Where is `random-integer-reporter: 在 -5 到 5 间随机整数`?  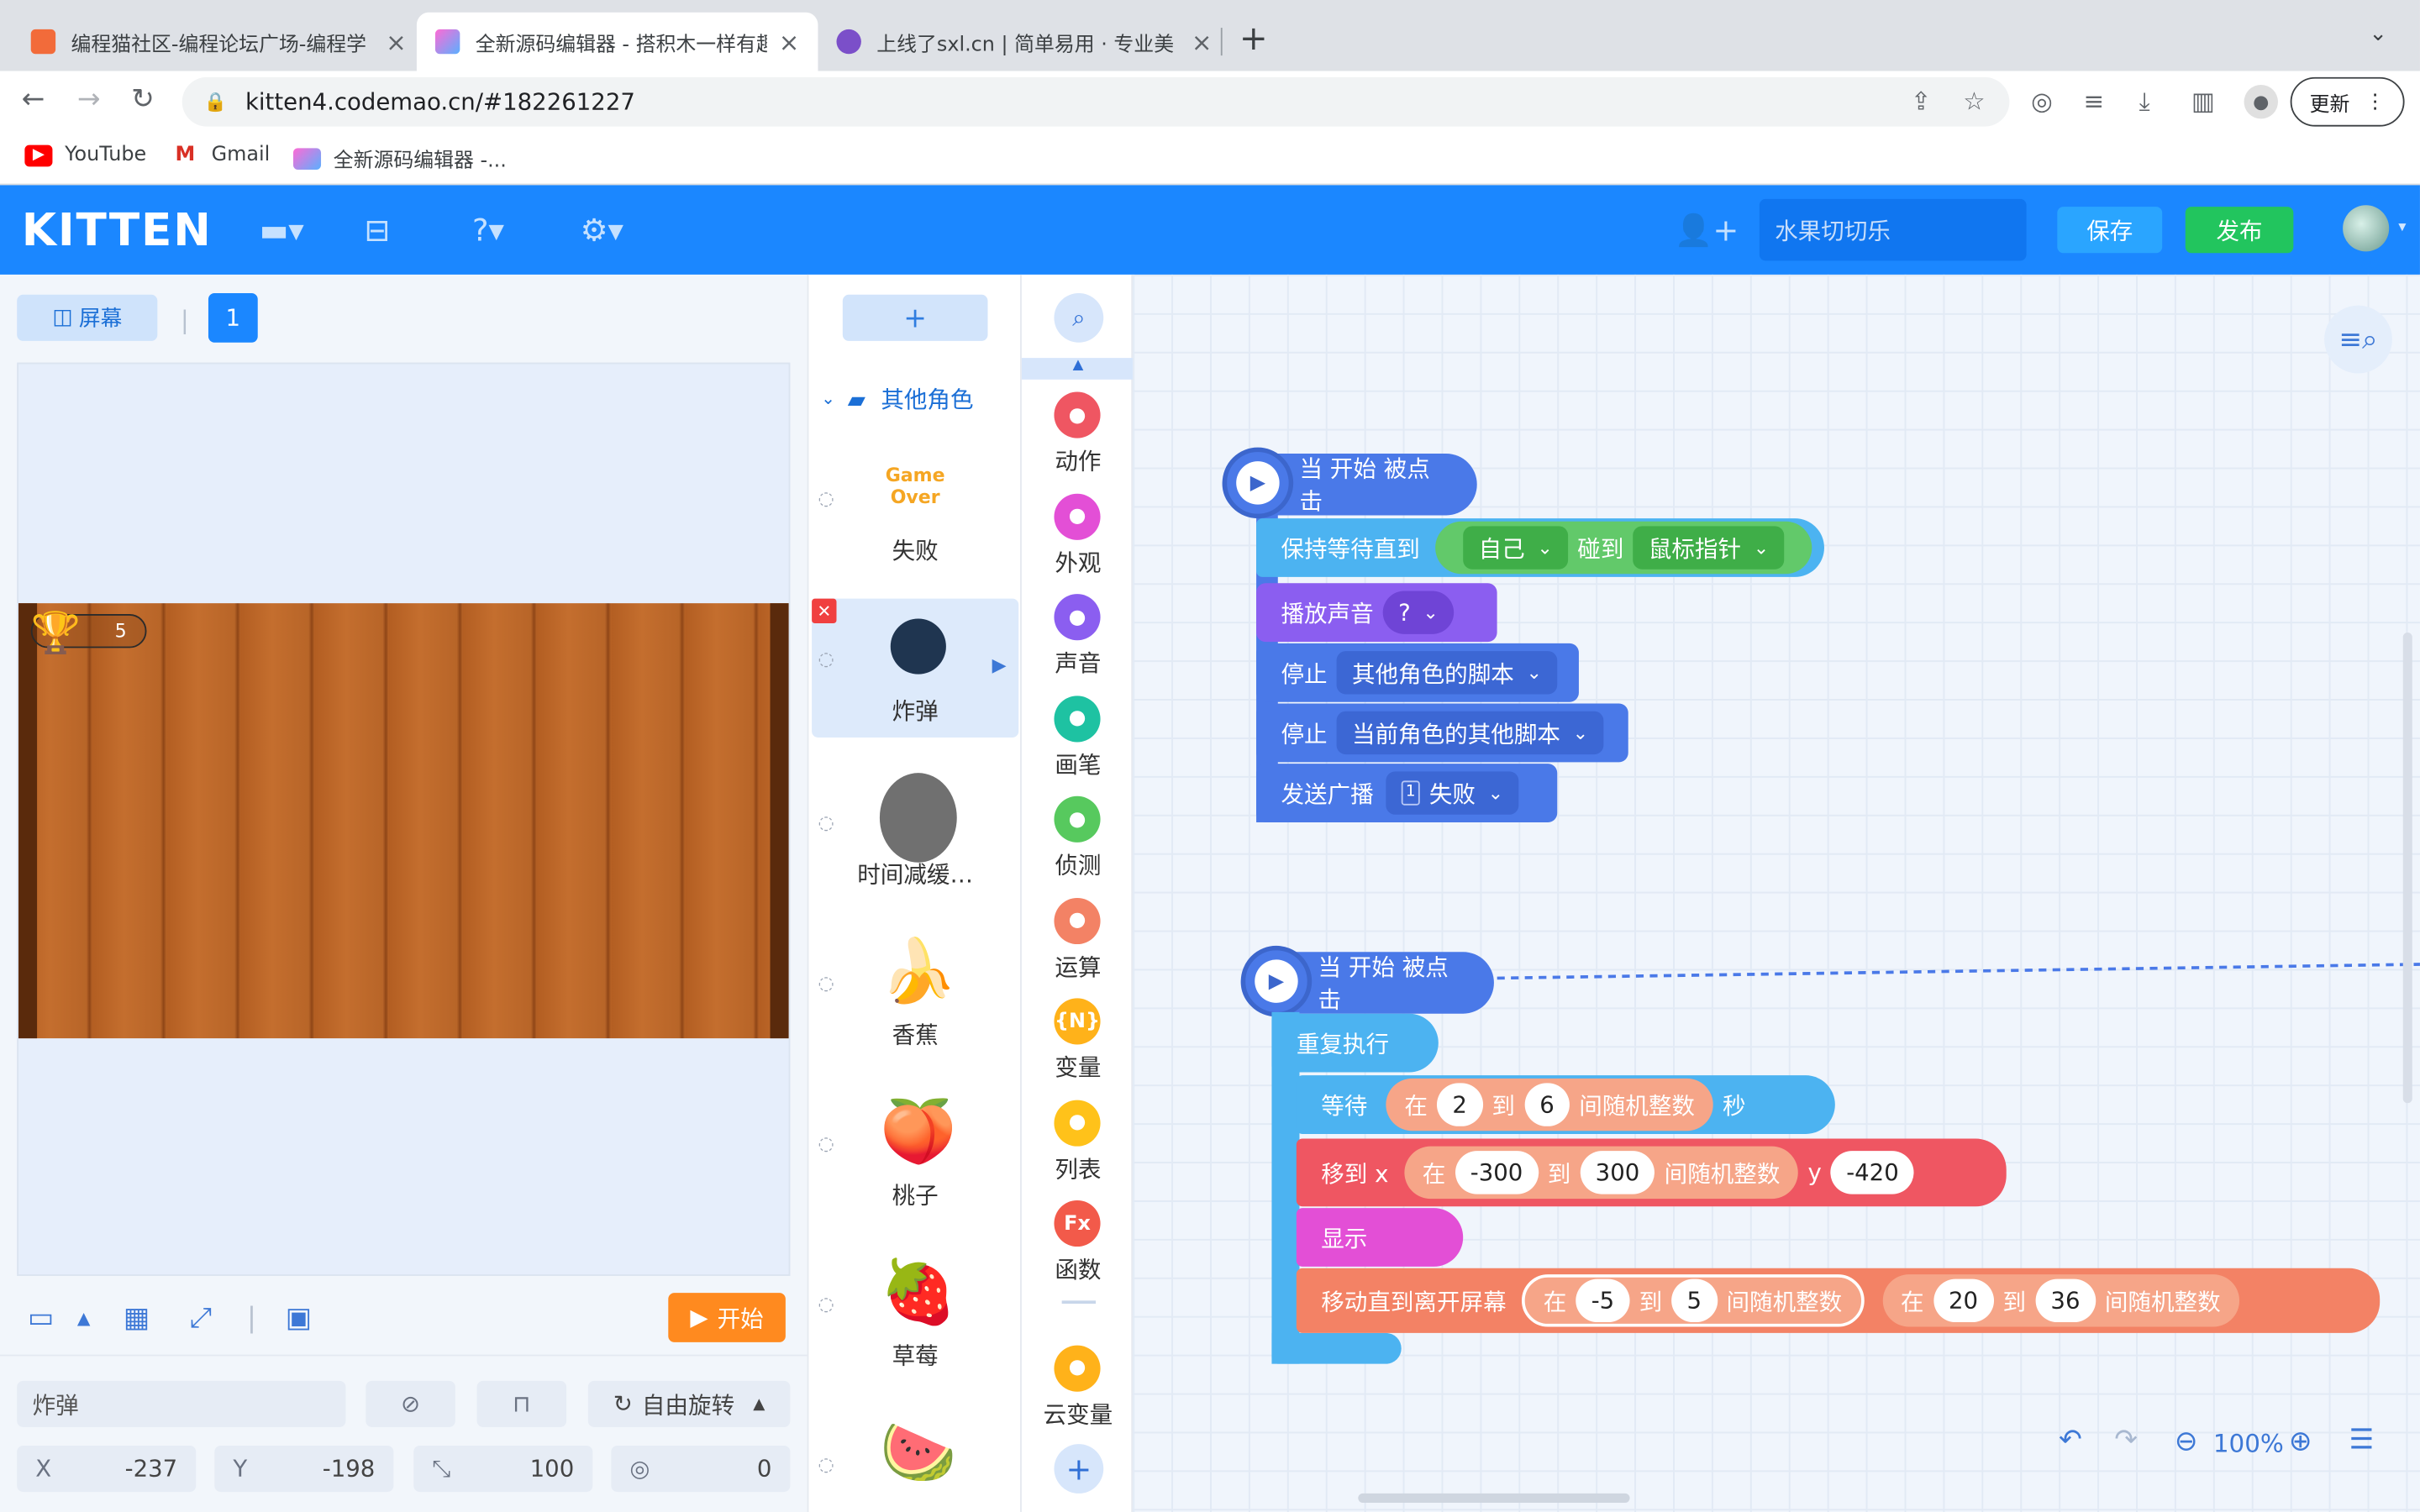 random-integer-reporter: 在 -5 到 5 间随机整数 is located at coordinates (1693, 1300).